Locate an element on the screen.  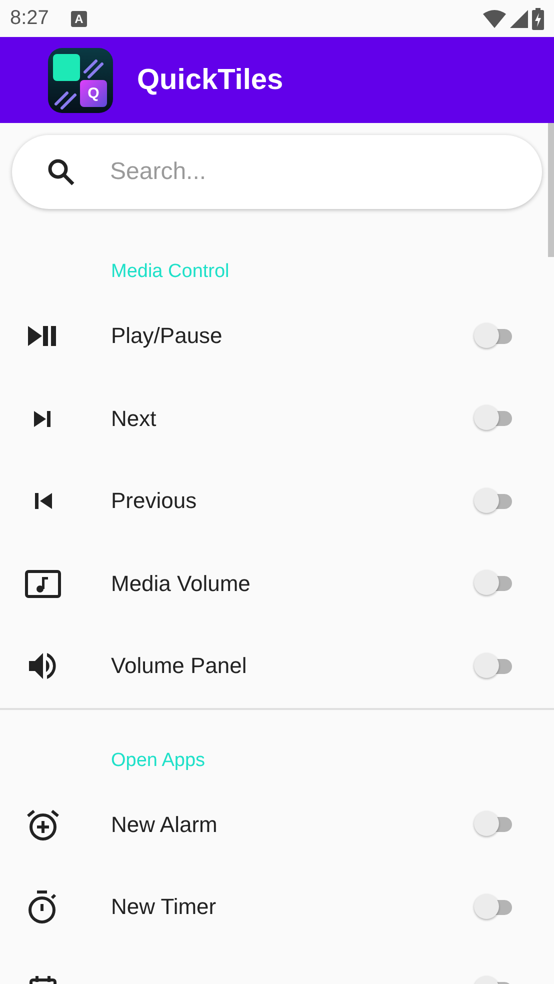
tile-label: New Timer is located at coordinates (164, 907).